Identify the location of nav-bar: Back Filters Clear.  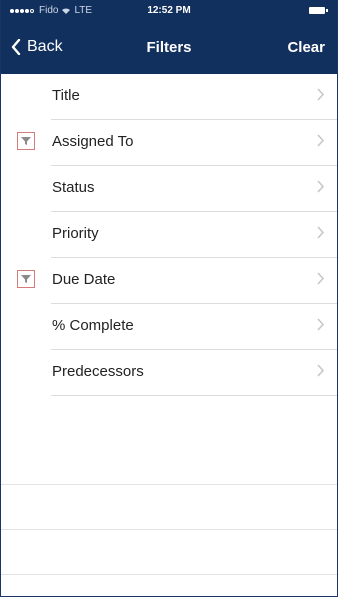
(169, 48).